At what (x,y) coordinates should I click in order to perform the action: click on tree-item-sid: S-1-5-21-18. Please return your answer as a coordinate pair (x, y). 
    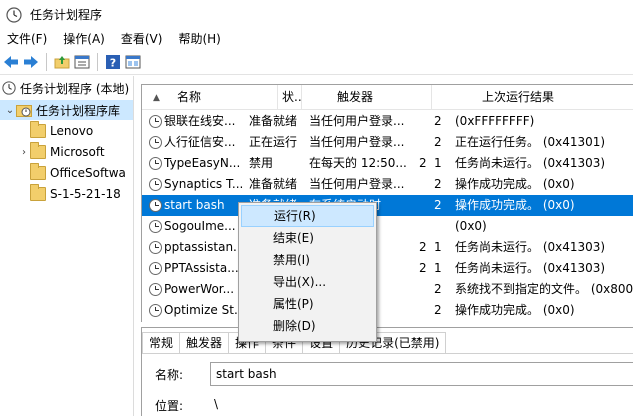
    Looking at the image, I should click on (69, 194).